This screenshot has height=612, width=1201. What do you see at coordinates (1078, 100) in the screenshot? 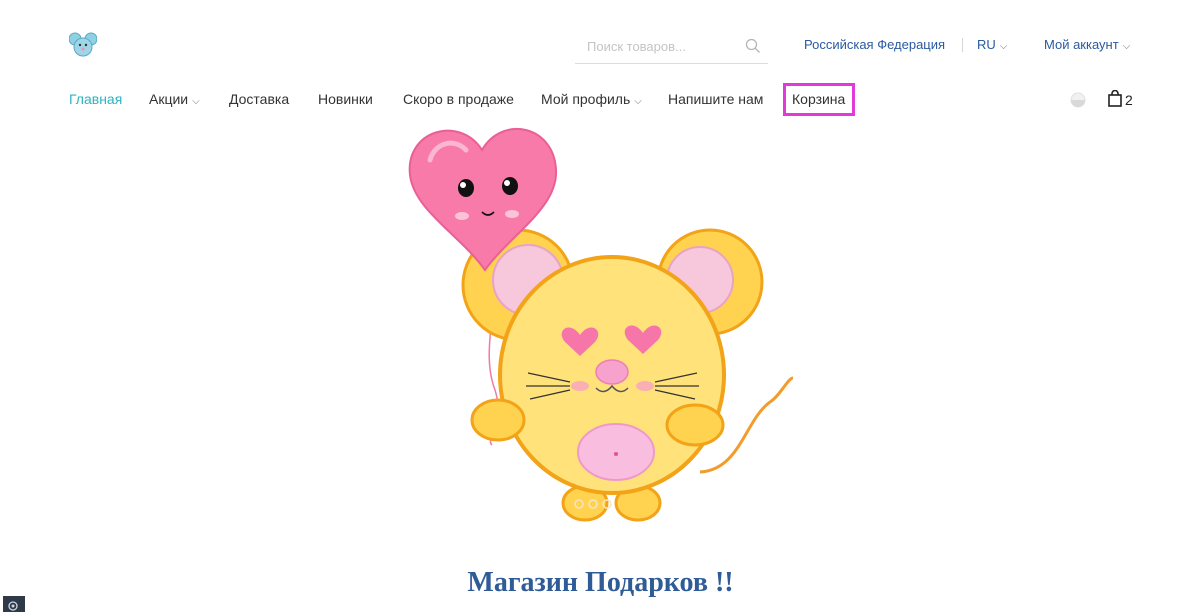
I see `theme-toggle-icon` at bounding box center [1078, 100].